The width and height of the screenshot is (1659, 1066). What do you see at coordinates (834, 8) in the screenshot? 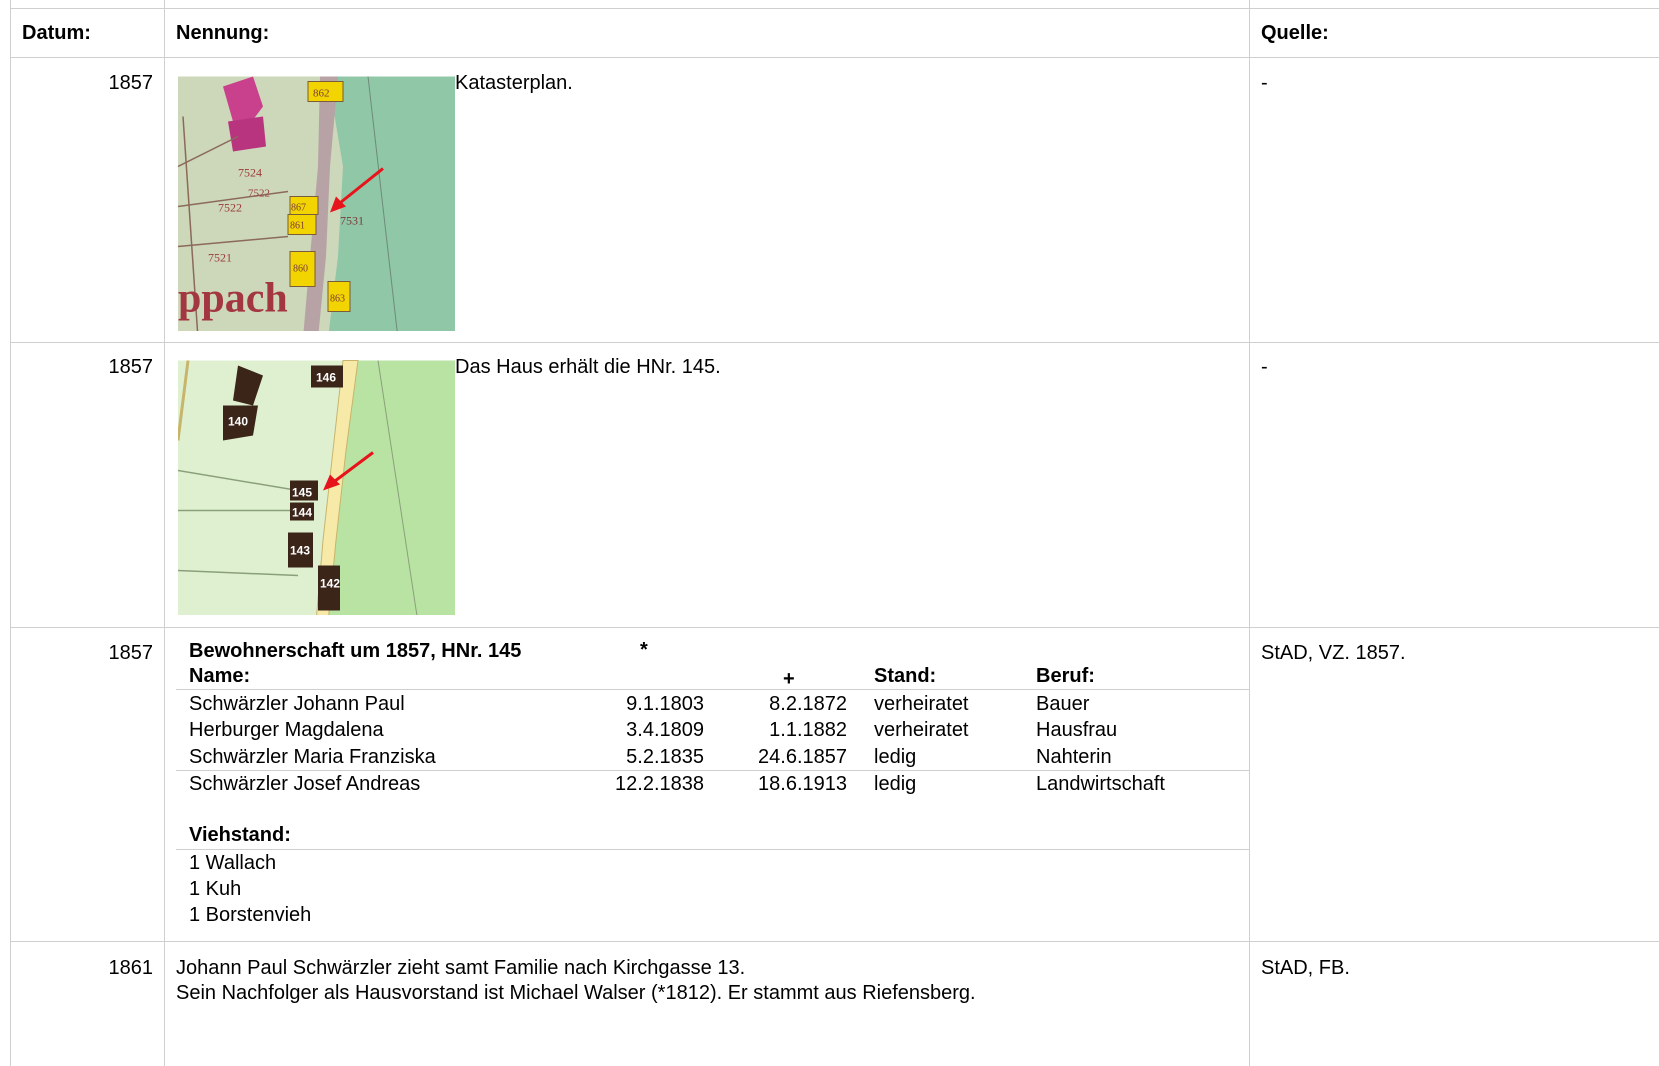
I see `table-top-border` at bounding box center [834, 8].